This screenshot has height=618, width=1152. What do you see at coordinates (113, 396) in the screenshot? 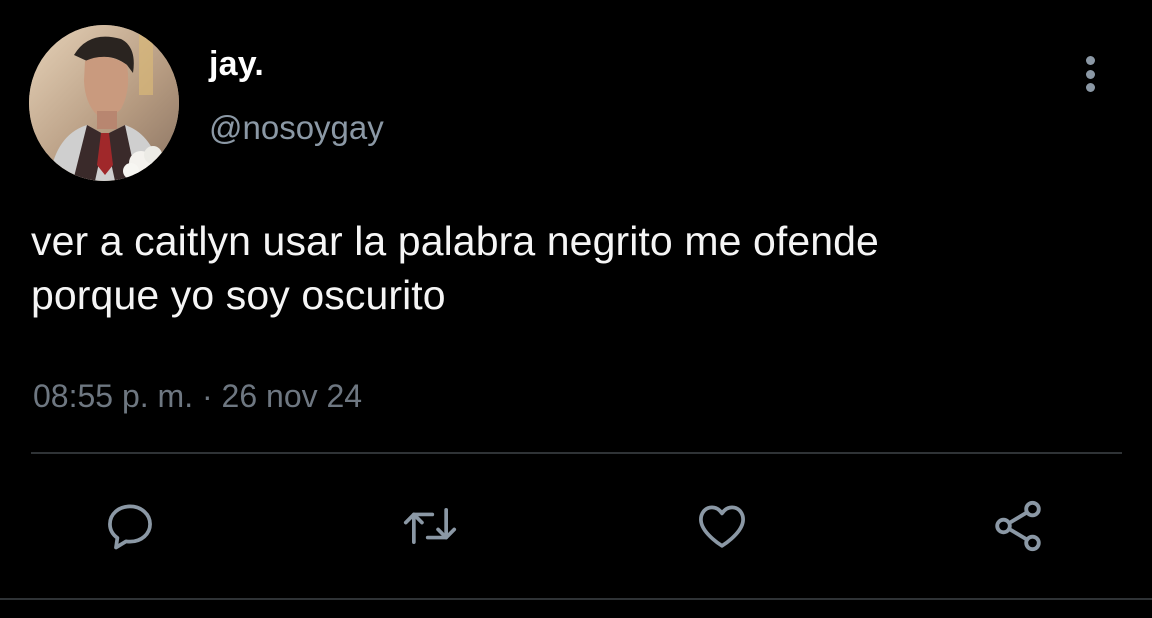
I see `tweet-time: 08:55 p. m.` at bounding box center [113, 396].